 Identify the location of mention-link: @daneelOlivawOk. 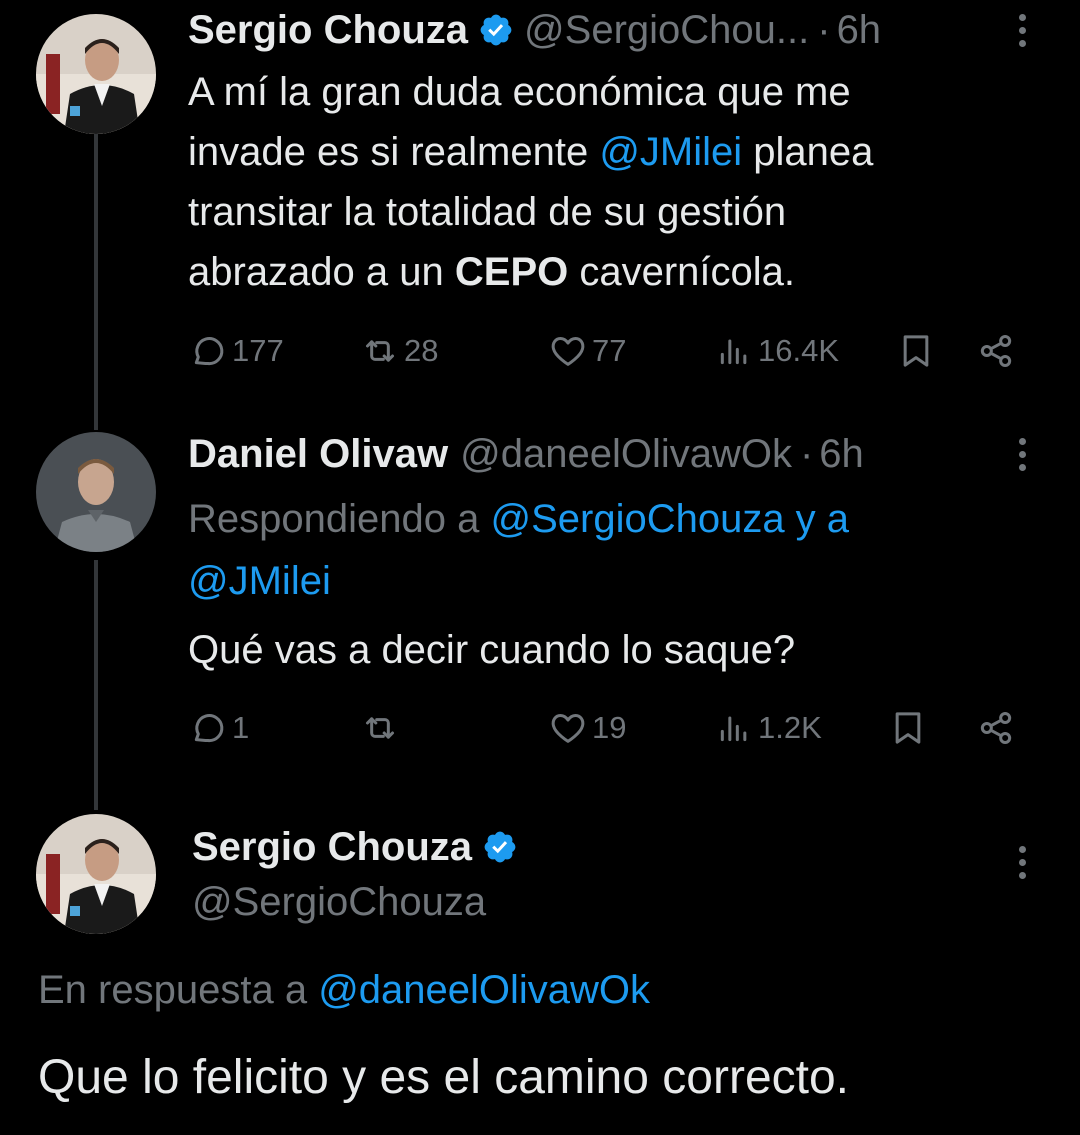
(484, 990).